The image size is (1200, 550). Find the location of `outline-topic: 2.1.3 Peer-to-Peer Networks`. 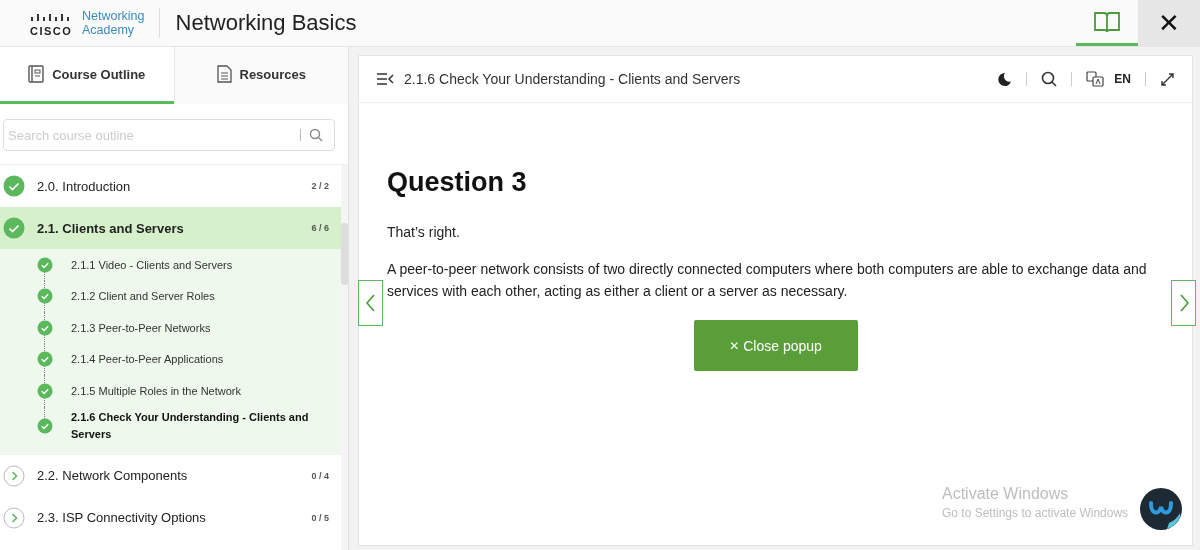

outline-topic: 2.1.3 Peer-to-Peer Networks is located at coordinates (170, 328).